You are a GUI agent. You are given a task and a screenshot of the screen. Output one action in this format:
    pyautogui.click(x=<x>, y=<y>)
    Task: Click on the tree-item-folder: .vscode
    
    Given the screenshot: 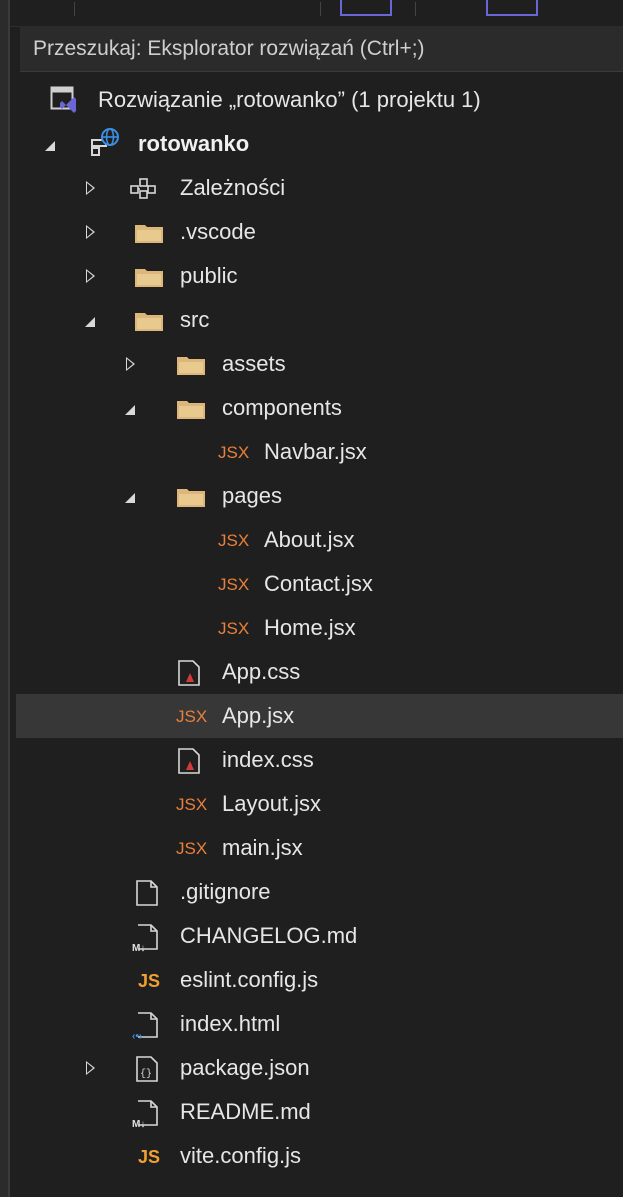 What is the action you would take?
    pyautogui.click(x=319, y=232)
    